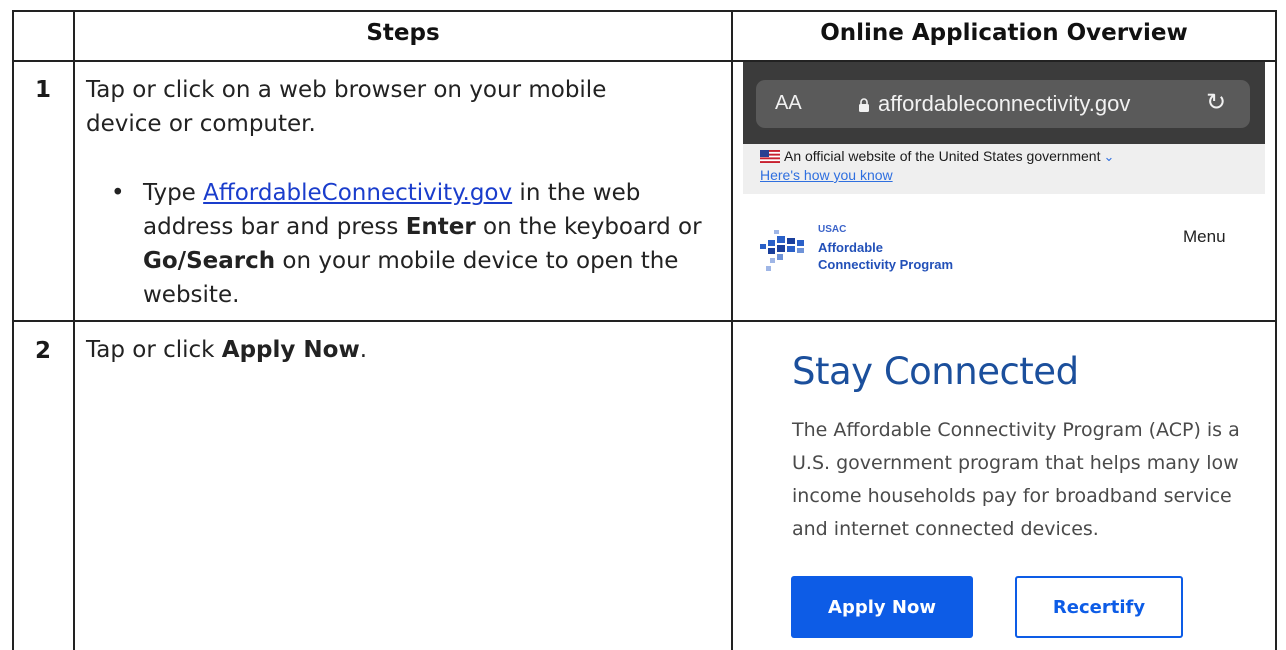 Image resolution: width=1286 pixels, height=650 pixels. Describe the element at coordinates (644, 11) in the screenshot. I see `table-border-top` at that location.